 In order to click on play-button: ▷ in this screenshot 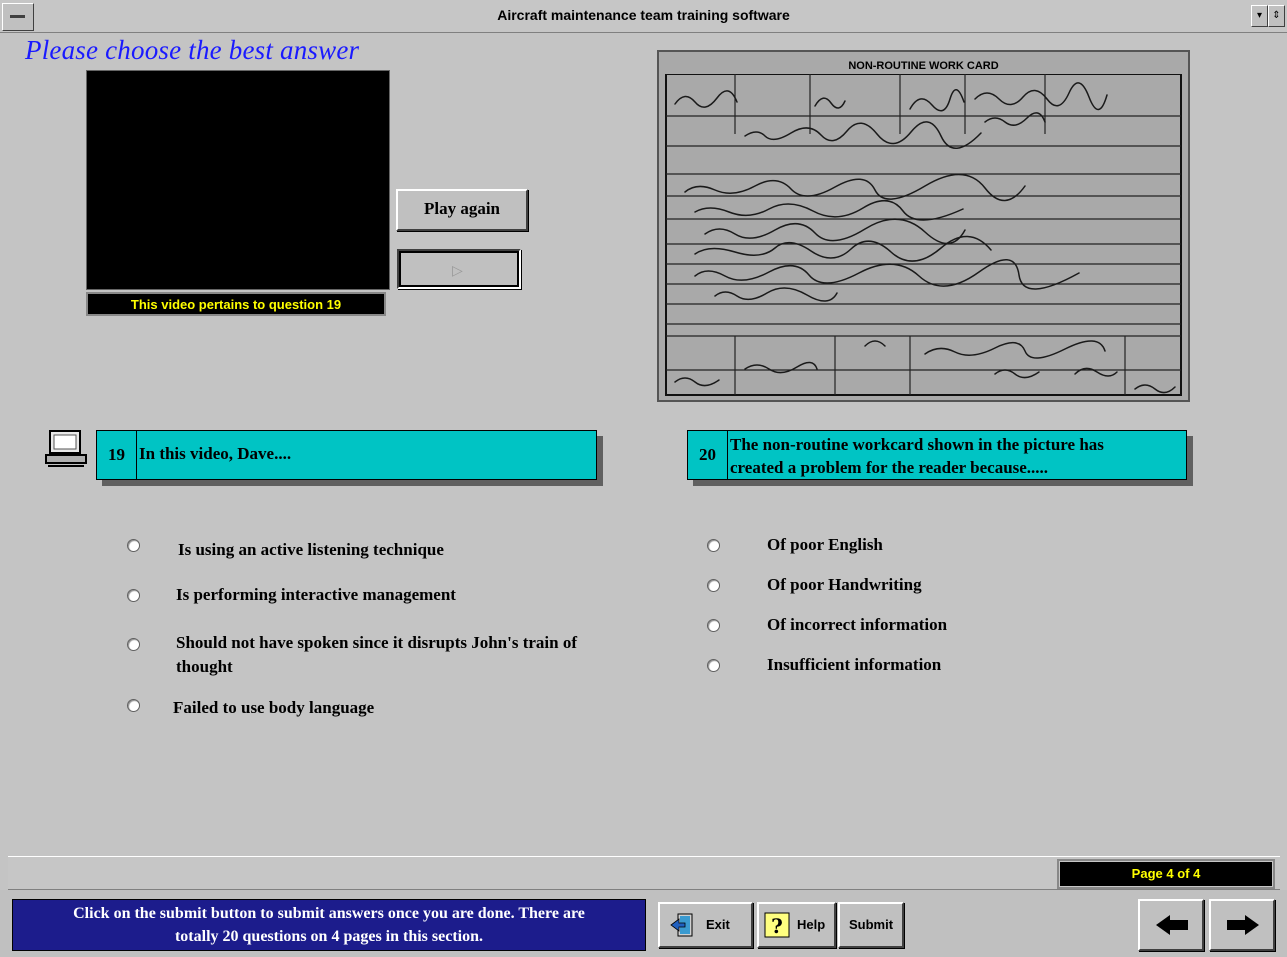, I will do `click(459, 269)`.